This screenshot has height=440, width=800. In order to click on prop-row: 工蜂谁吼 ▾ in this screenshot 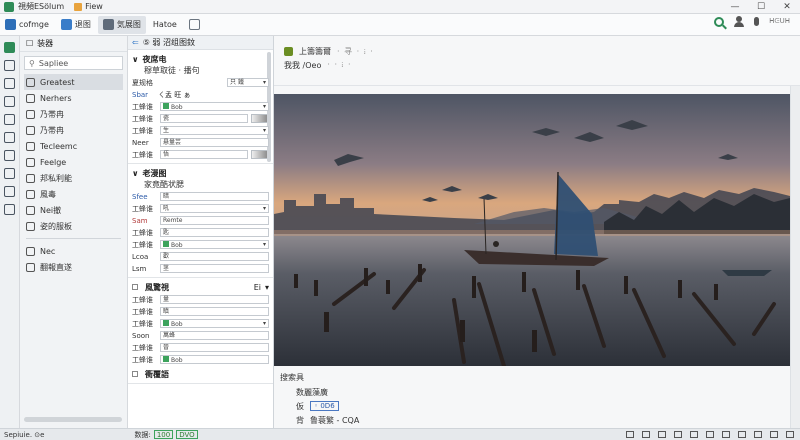, I will do `click(200, 208)`.